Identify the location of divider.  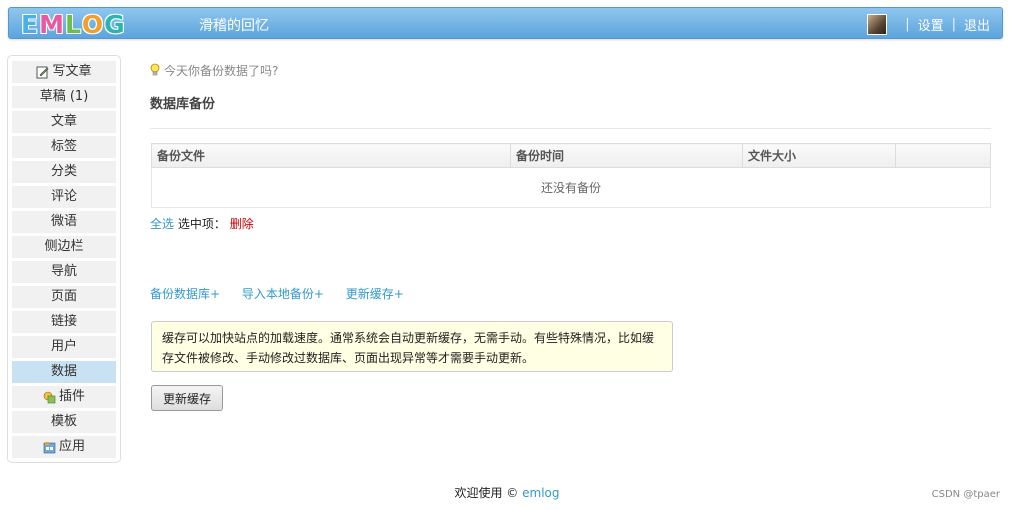
(570, 128).